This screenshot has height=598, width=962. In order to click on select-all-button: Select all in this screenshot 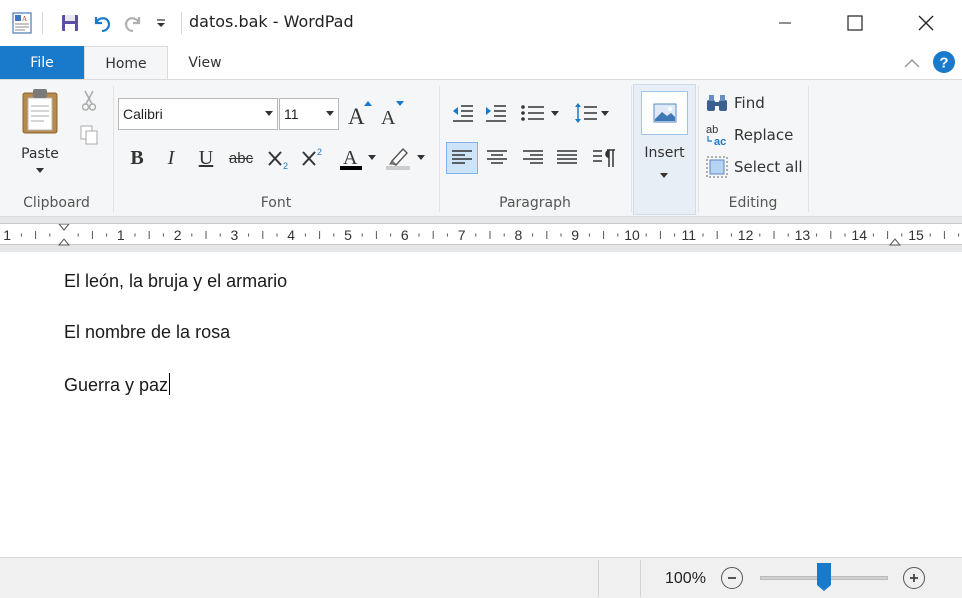, I will do `click(754, 167)`.